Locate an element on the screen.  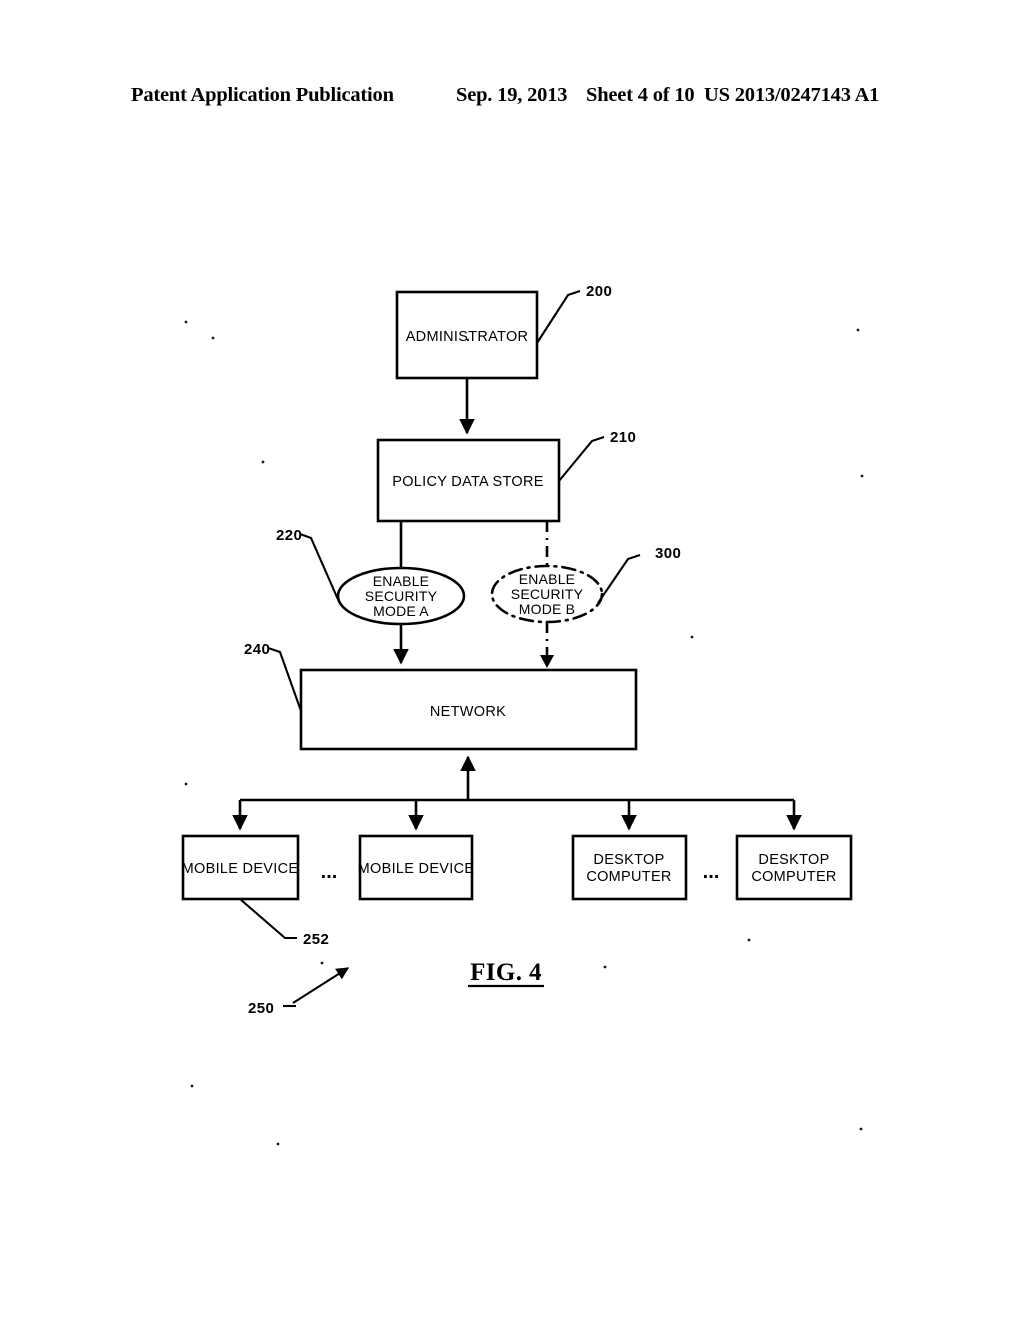
reference-leader-252: 252 is located at coordinates (284, 923).